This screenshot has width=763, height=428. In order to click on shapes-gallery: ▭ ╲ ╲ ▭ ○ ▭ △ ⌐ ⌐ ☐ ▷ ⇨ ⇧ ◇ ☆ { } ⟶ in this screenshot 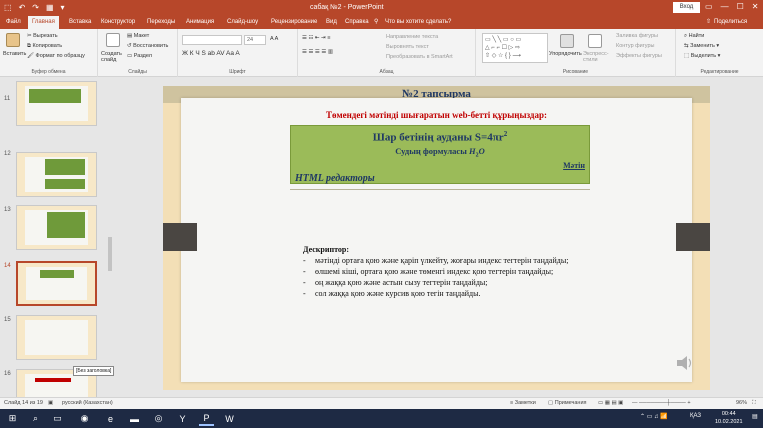, I will do `click(515, 48)`.